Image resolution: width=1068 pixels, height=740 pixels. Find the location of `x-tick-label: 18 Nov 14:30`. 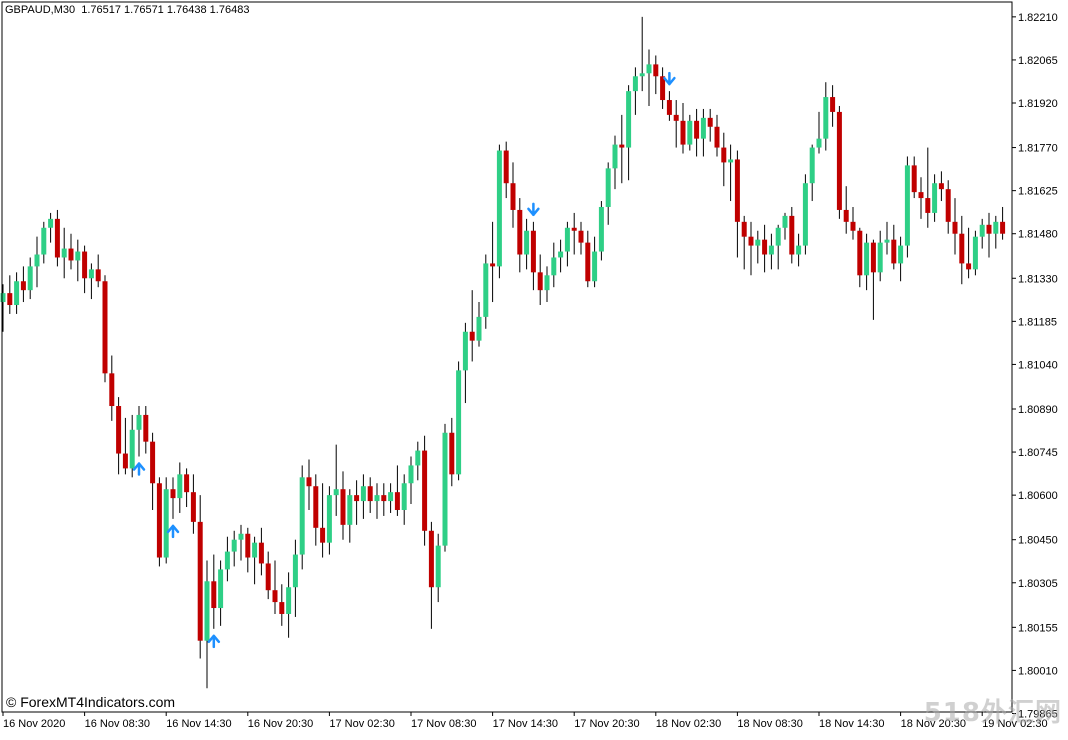

x-tick-label: 18 Nov 14:30 is located at coordinates (851, 724).